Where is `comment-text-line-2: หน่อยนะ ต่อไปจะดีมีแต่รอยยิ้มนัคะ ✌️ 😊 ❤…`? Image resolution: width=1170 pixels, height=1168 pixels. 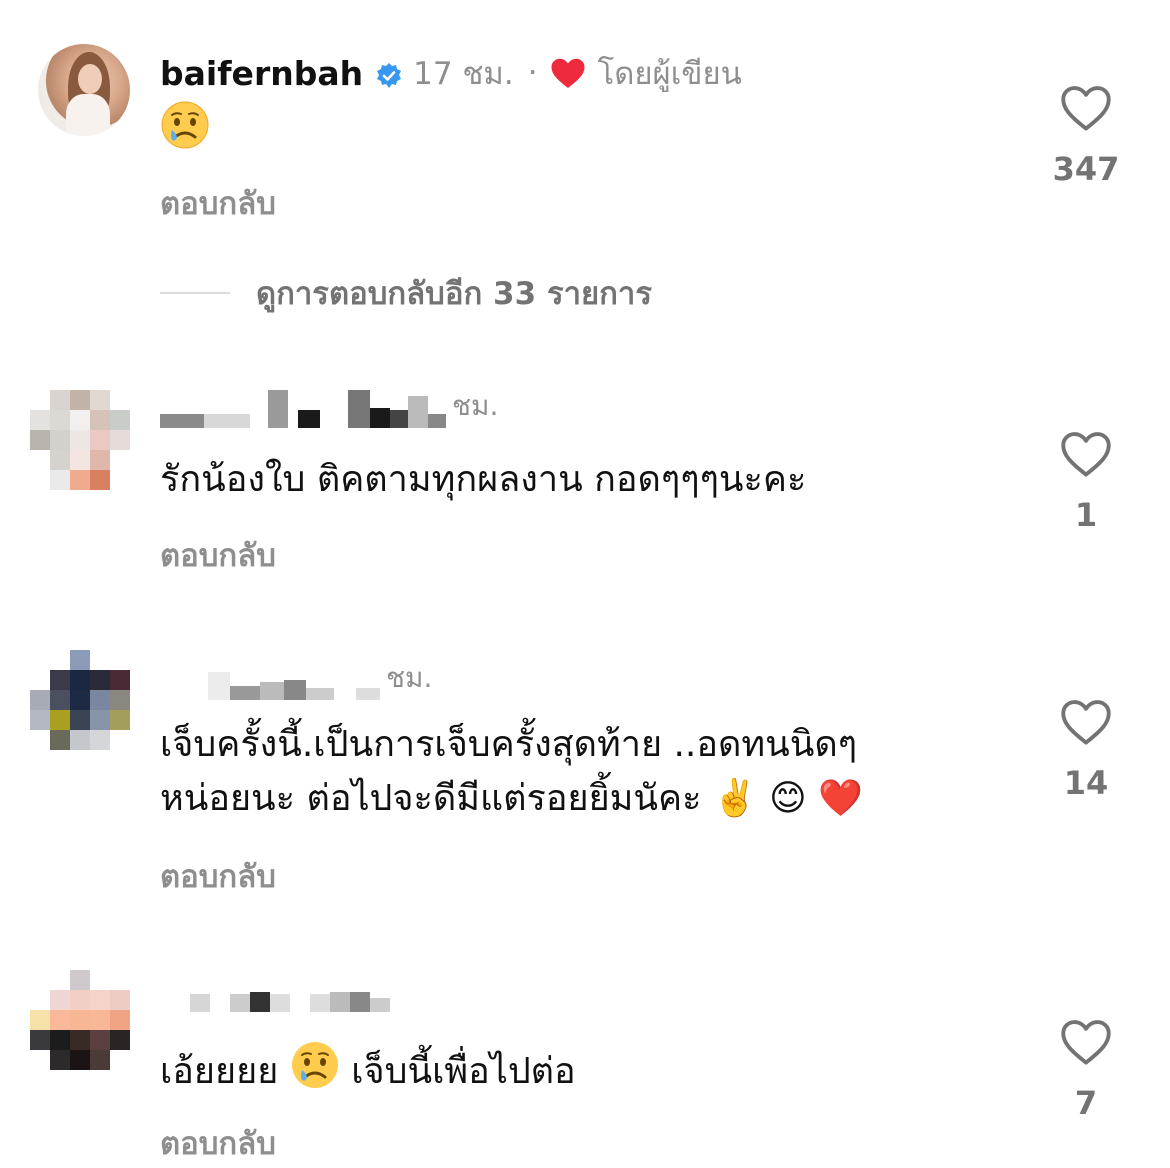
comment-text-line-2: หน่อยนะ ต่อไปจะดีมีแต่รอยยิ้มนัคะ ✌️ 😊 ❤… is located at coordinates (511, 798).